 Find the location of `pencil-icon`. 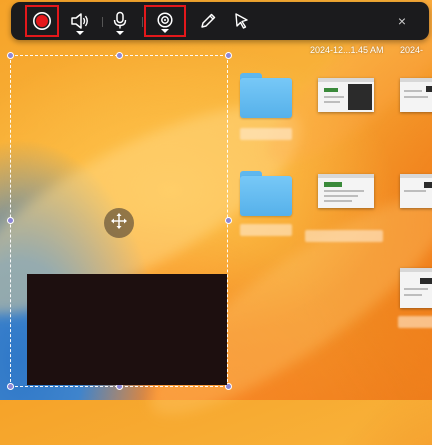

pencil-icon is located at coordinates (208, 21).